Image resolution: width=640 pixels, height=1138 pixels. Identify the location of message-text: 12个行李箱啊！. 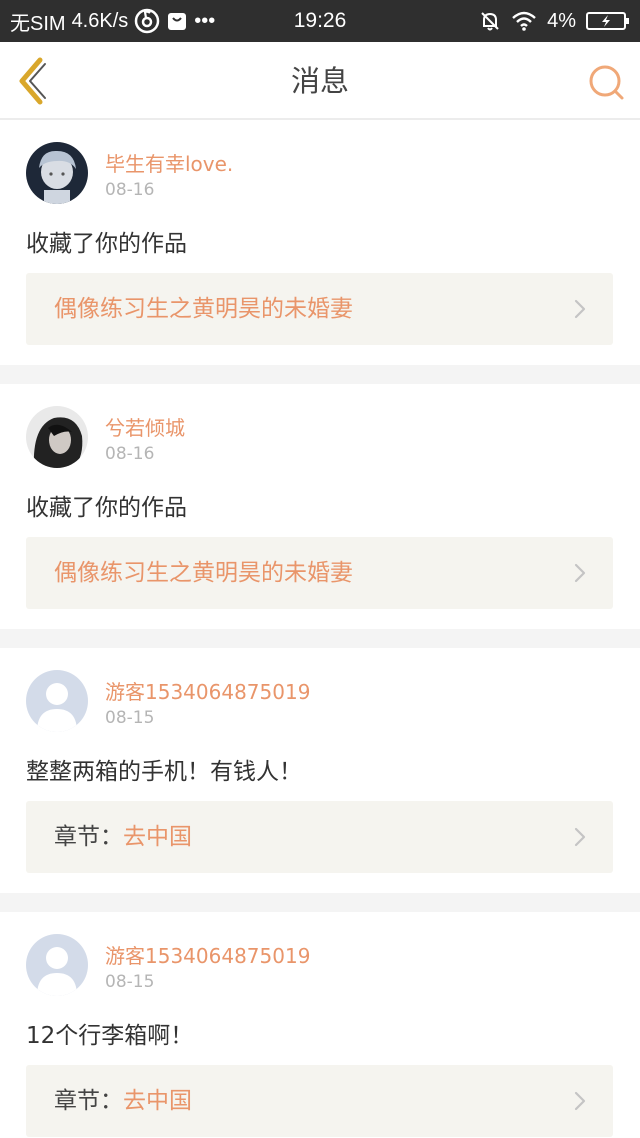
(110, 1036).